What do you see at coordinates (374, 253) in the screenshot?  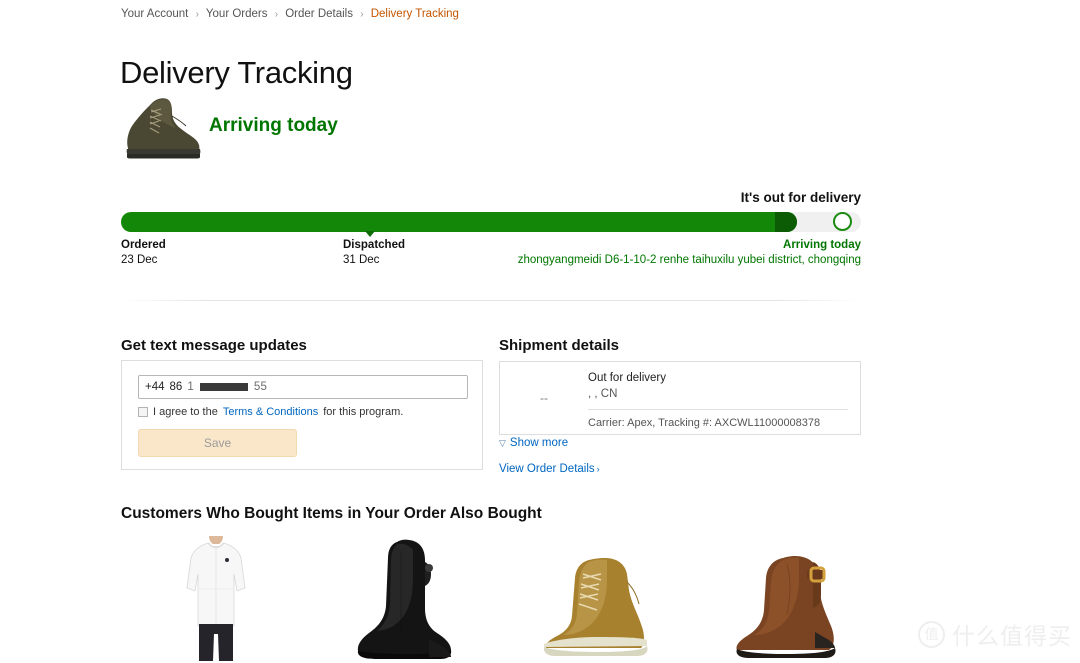 I see `milestone-dispatched: Dispatched 31 Dec` at bounding box center [374, 253].